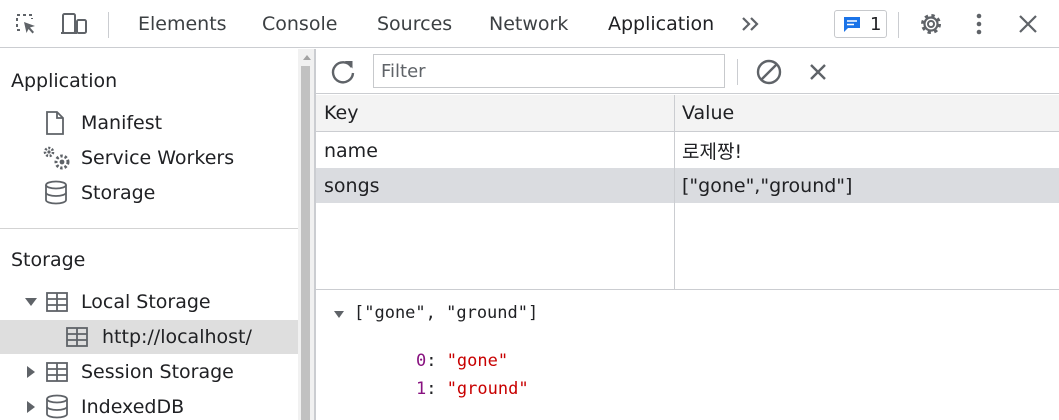  I want to click on filter-input, so click(549, 71).